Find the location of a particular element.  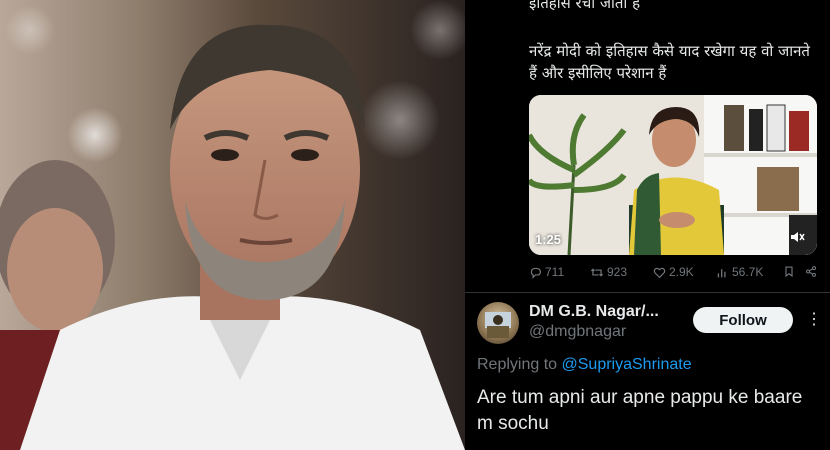

mute-icon is located at coordinates (798, 238).